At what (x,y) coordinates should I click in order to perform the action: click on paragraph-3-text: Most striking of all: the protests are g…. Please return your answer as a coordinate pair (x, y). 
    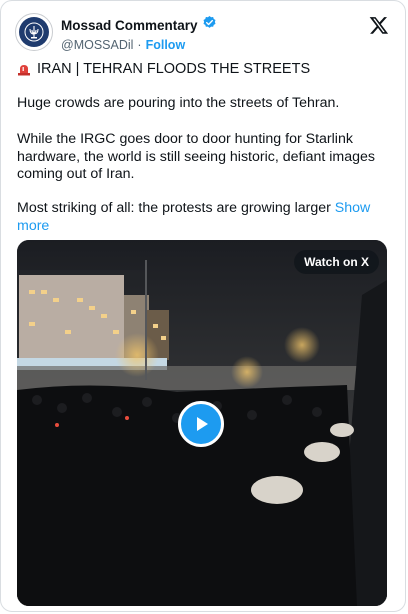
    Looking at the image, I should click on (174, 208).